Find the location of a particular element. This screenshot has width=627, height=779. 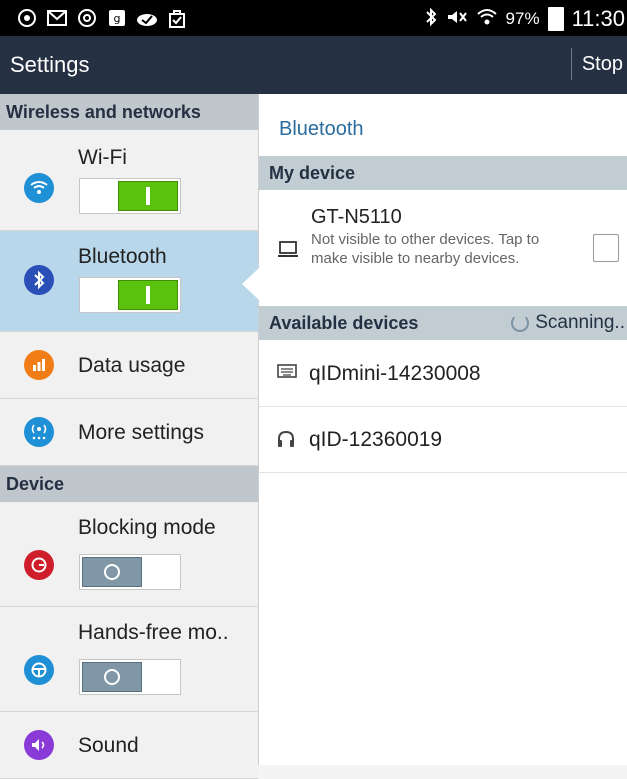

stop-button: Stop is located at coordinates (598, 64).